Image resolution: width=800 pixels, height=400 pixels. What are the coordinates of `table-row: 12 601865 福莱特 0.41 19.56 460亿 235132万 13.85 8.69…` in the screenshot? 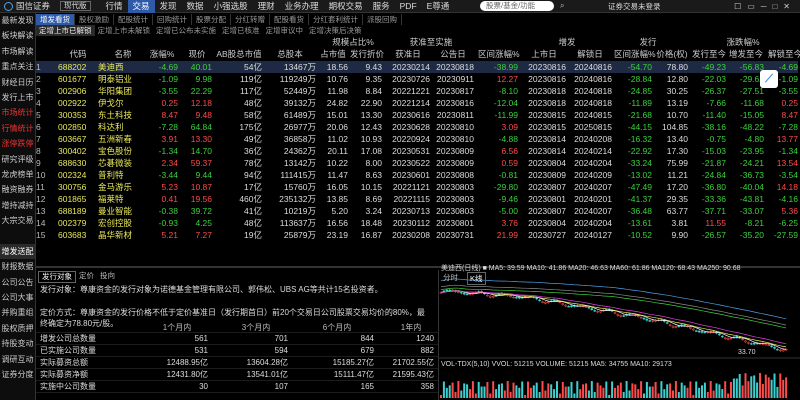 It's located at (417, 199).